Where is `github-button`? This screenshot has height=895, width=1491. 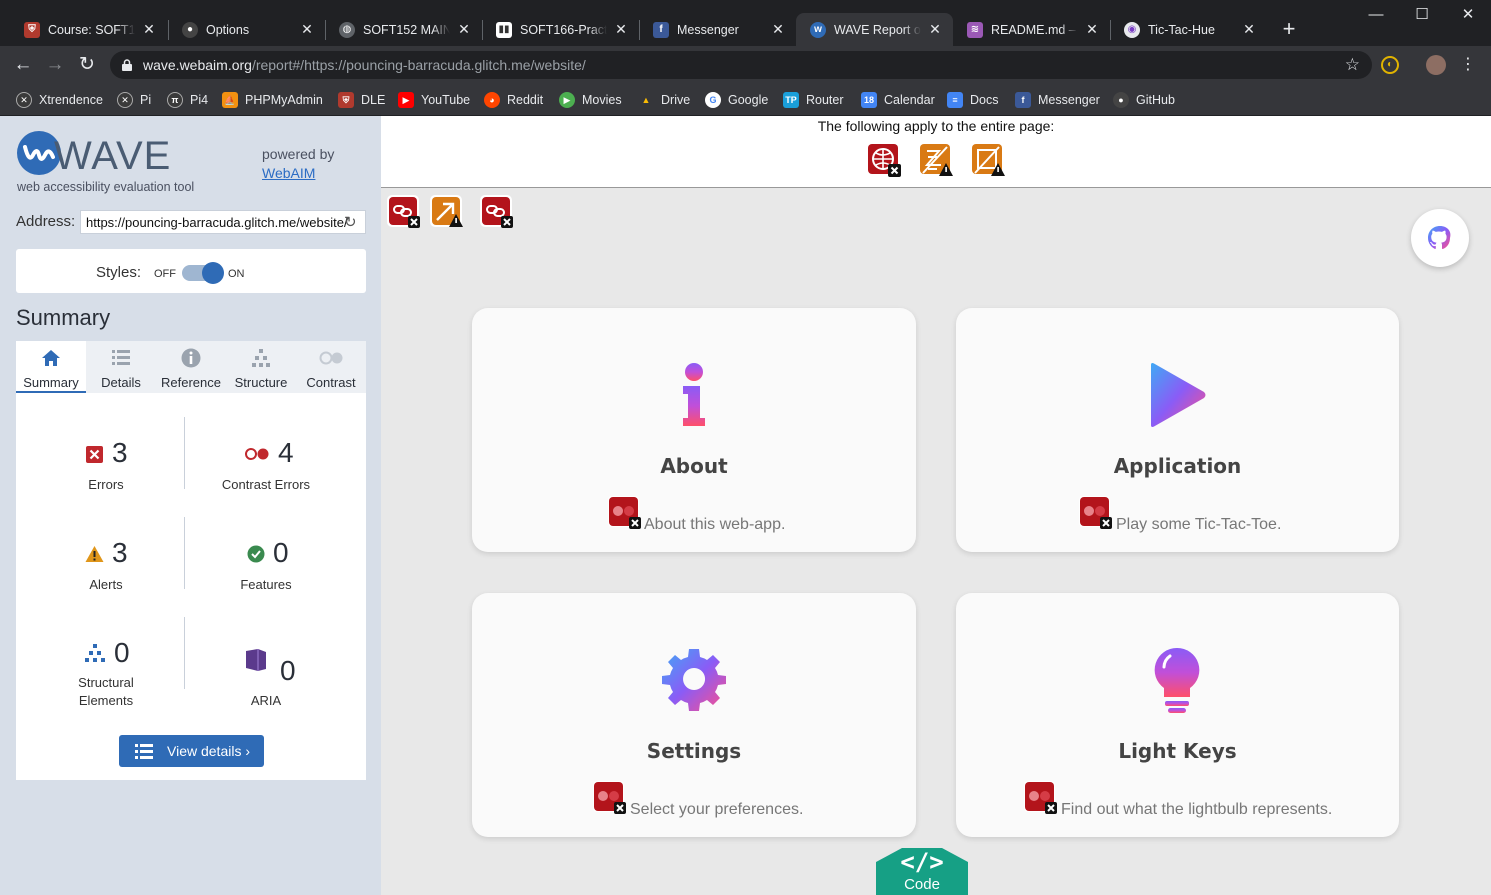
github-button is located at coordinates (1440, 238).